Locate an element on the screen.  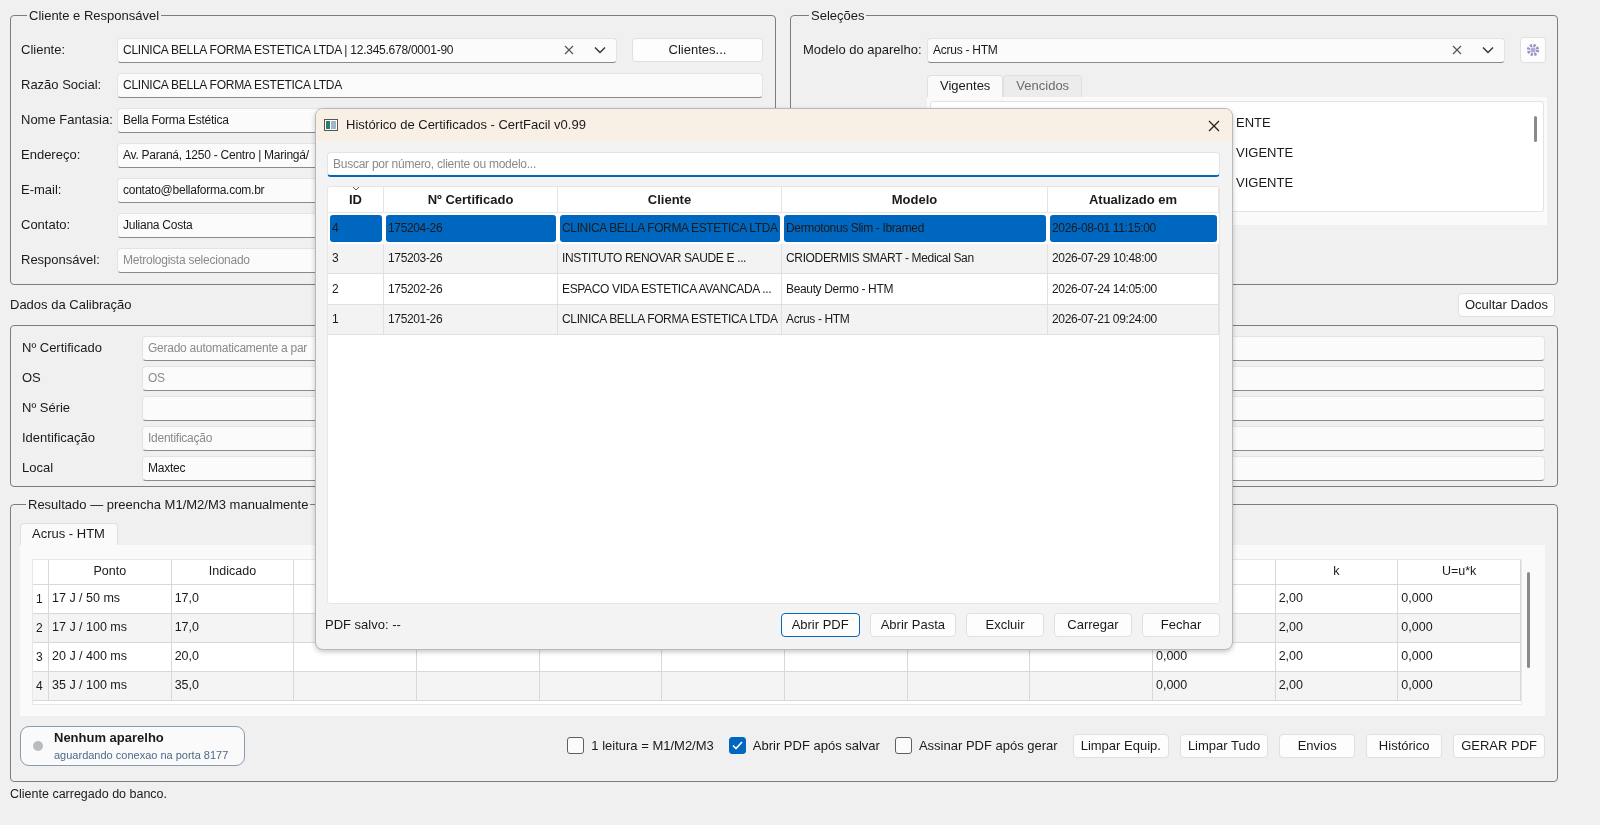
table-cell: CLINICA BELLA FORMA ESTETICA LTDA is located at coordinates (670, 319).